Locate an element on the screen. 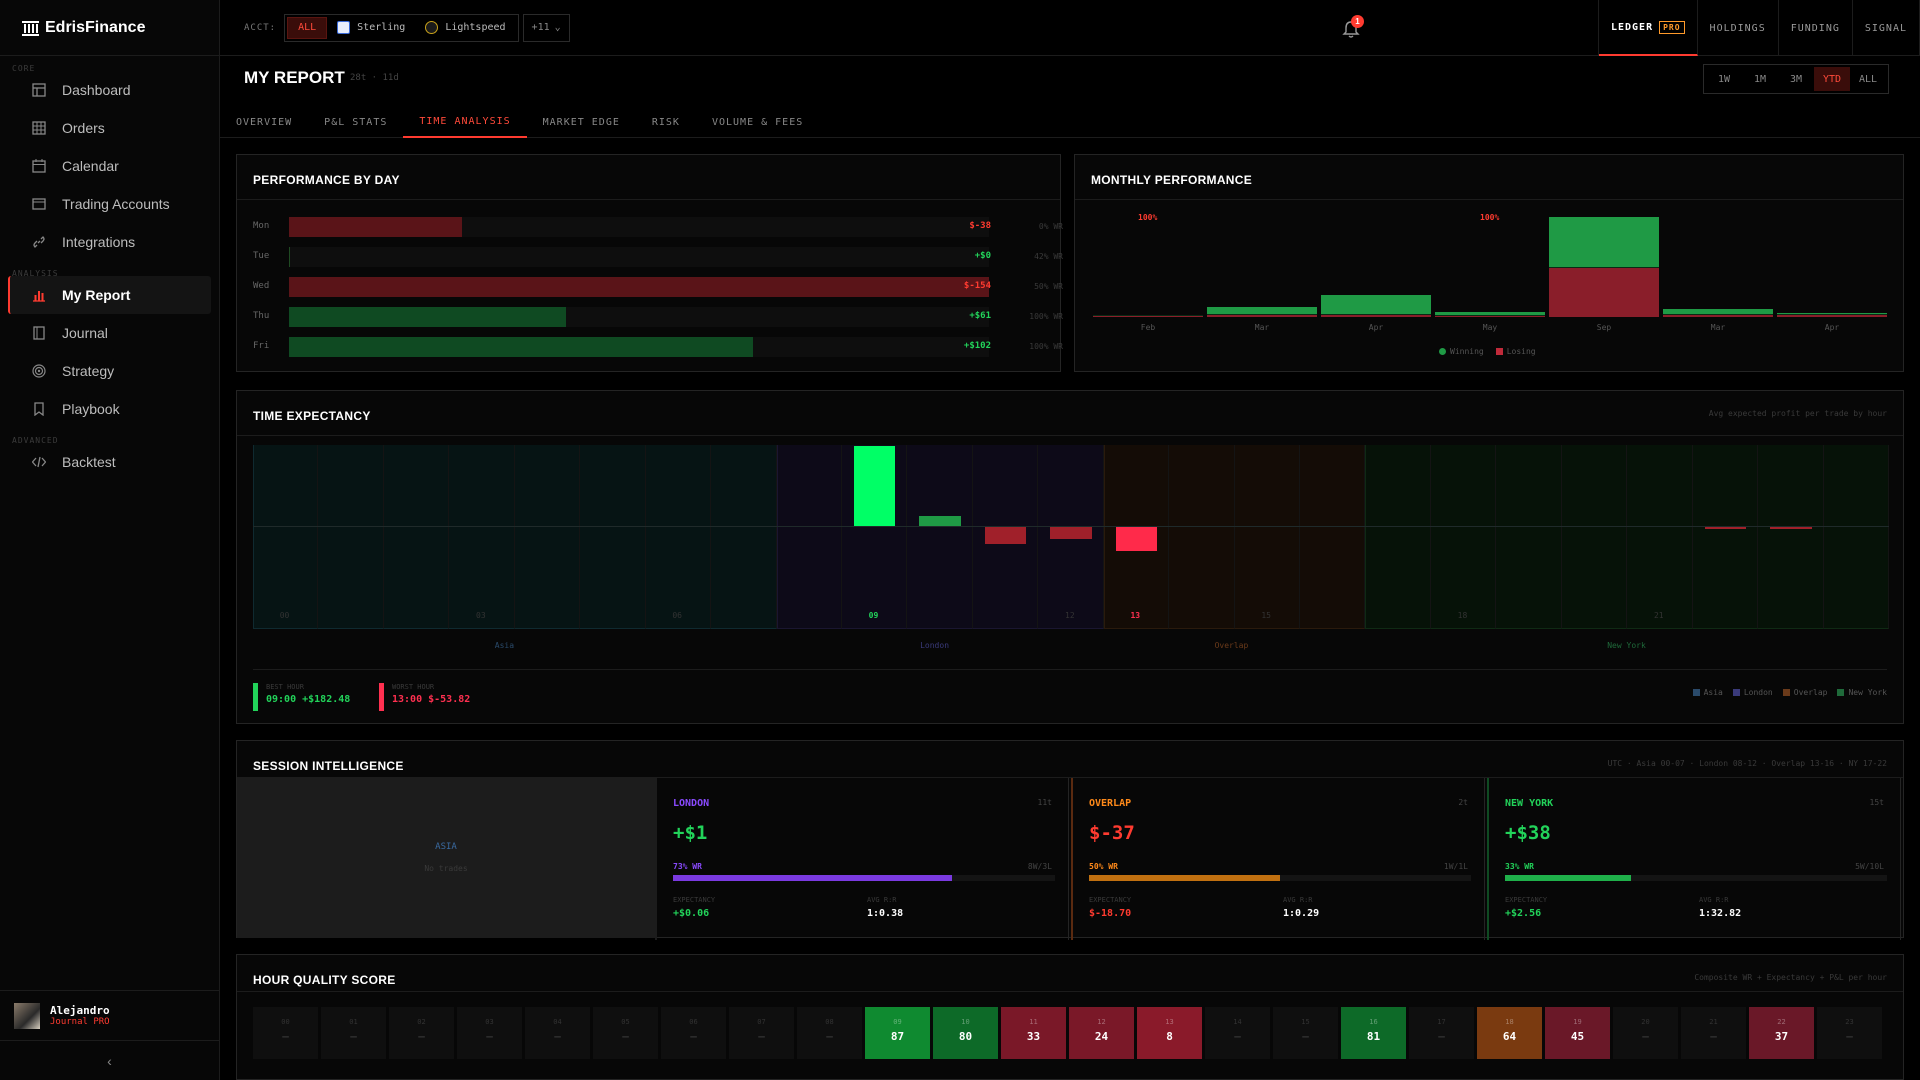  chevron-left-icon: ‹ is located at coordinates (109, 1060).